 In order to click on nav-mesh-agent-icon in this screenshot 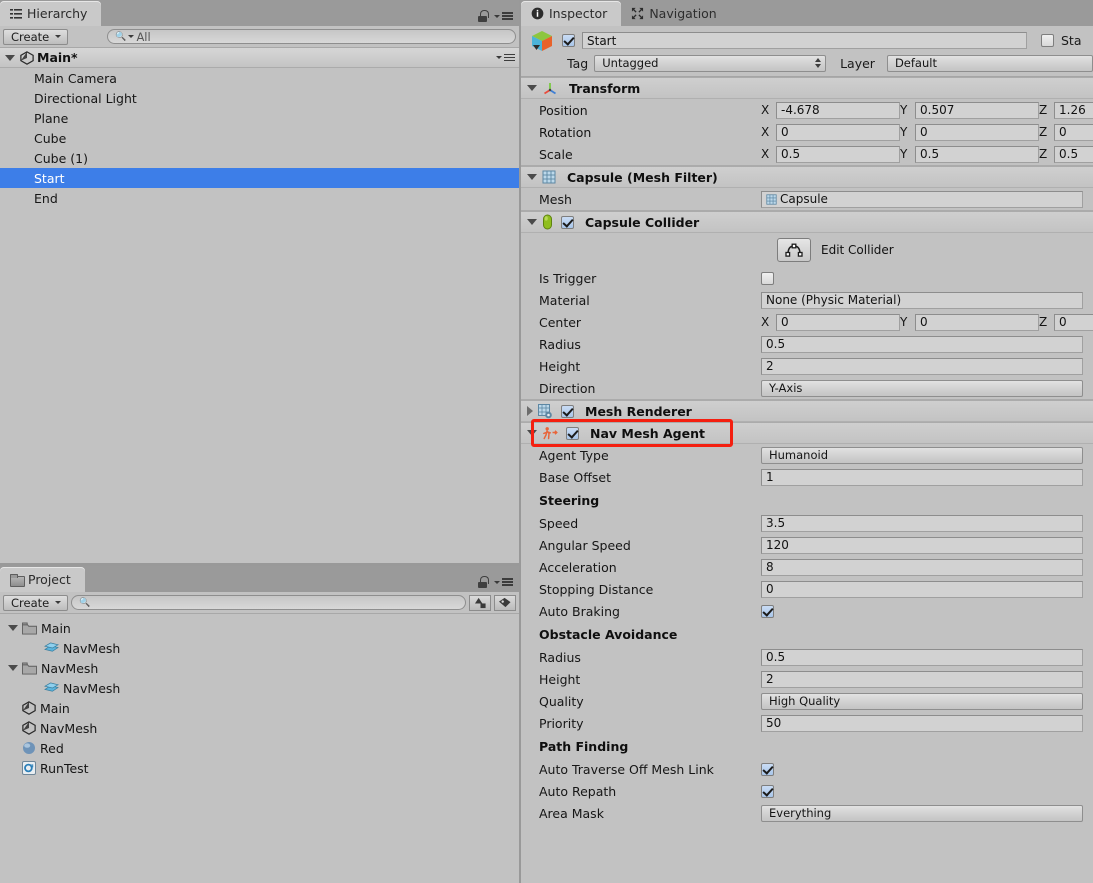, I will do `click(550, 433)`.